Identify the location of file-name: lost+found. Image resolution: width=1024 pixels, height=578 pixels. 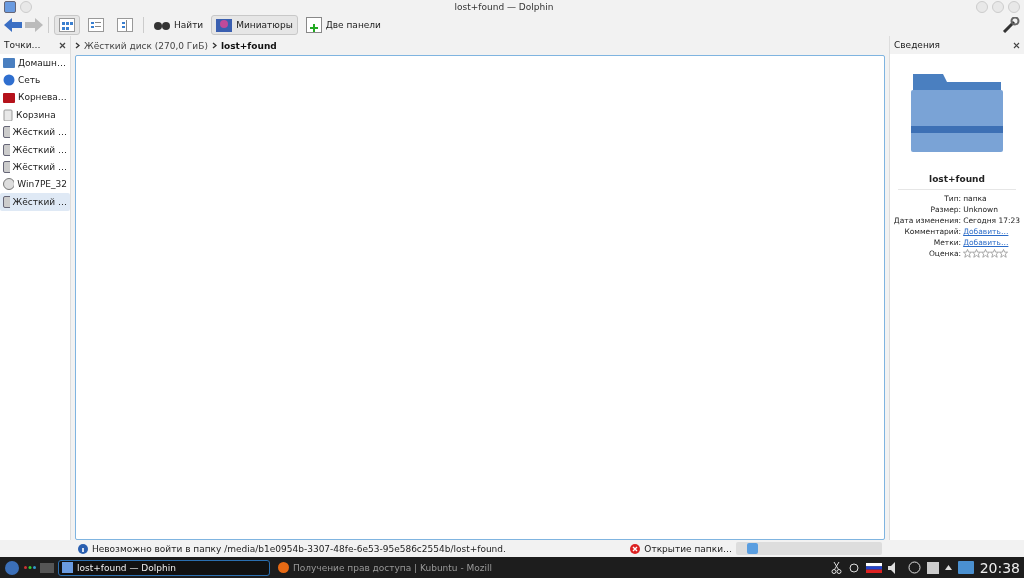
(957, 180).